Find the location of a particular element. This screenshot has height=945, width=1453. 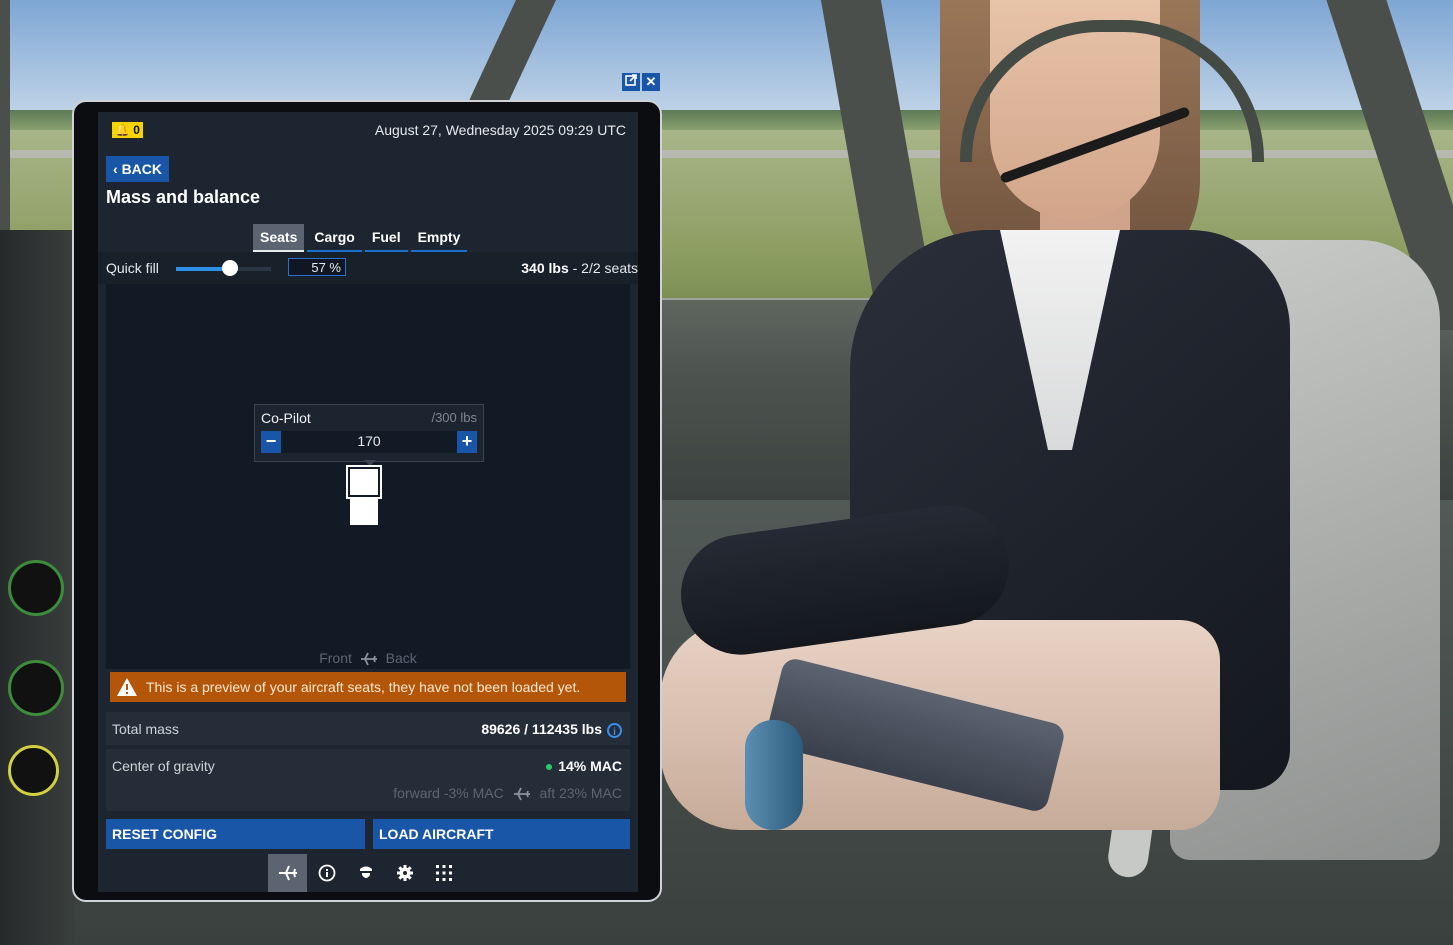

nav-pilot is located at coordinates (365, 873).